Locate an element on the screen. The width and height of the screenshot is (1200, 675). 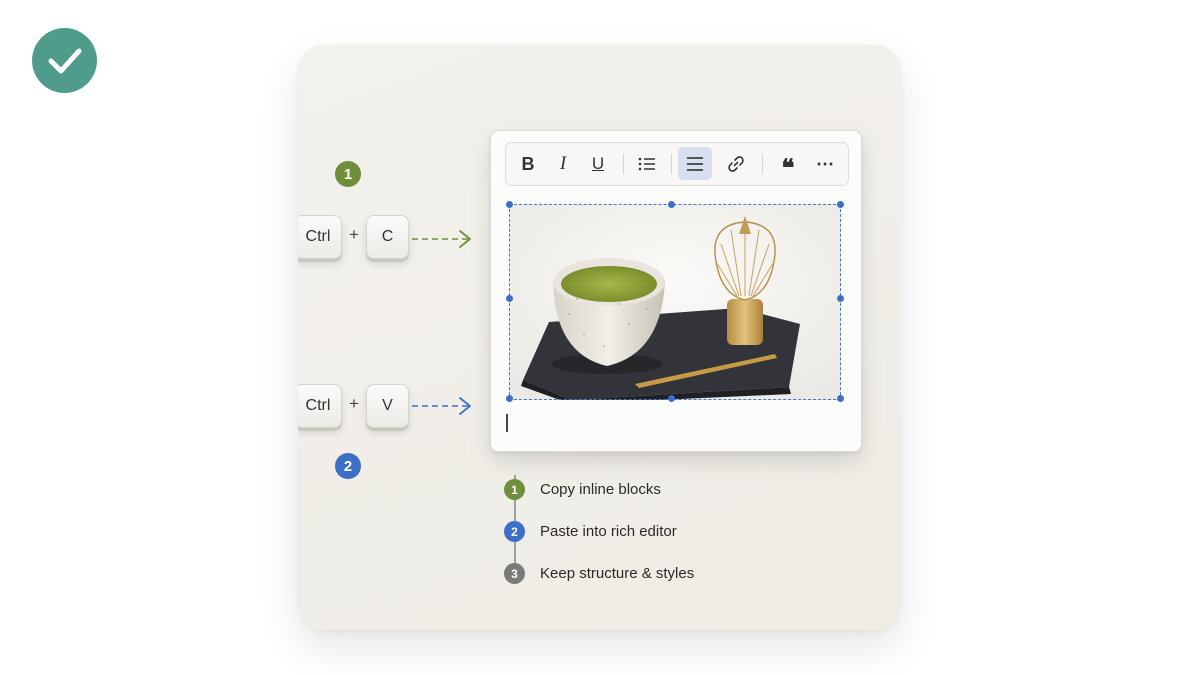
underline-button: U is located at coordinates (598, 164).